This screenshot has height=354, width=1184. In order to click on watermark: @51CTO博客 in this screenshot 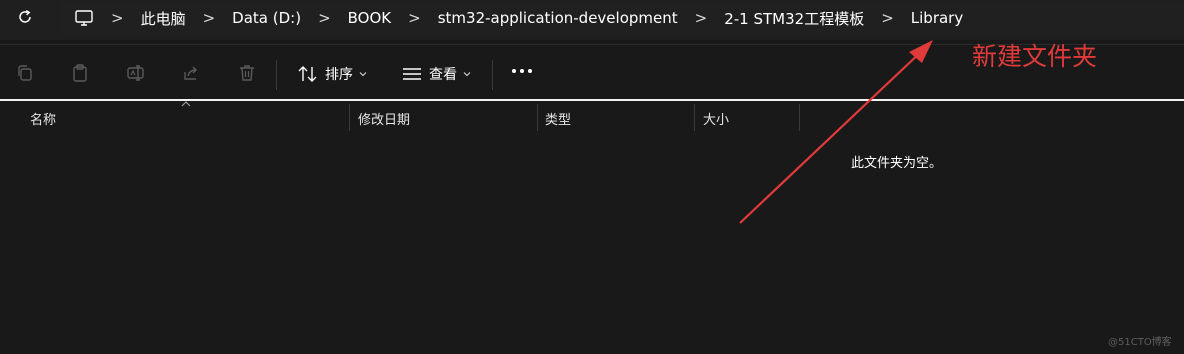, I will do `click(1140, 342)`.